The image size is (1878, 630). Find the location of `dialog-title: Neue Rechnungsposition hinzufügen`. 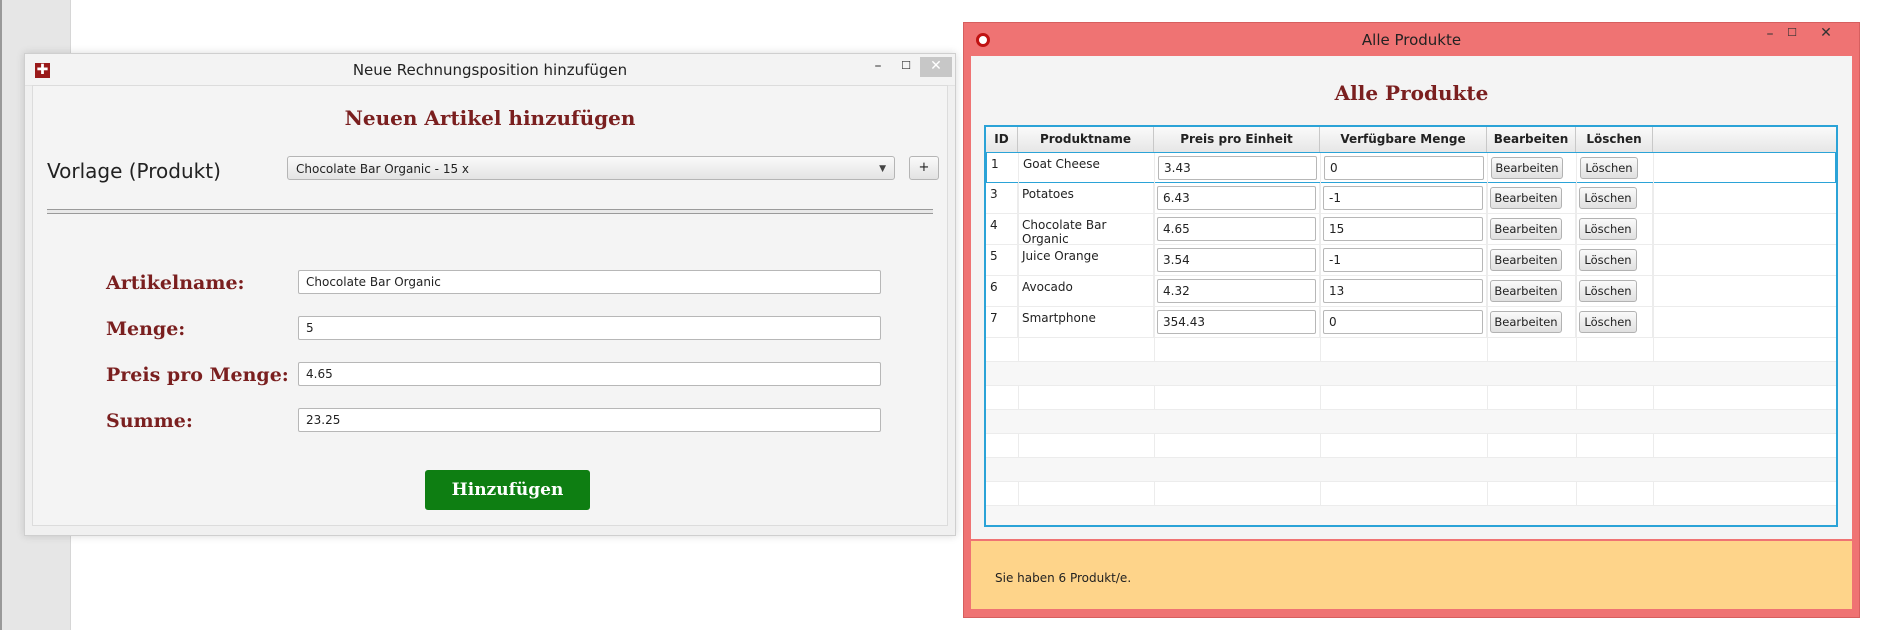

dialog-title: Neue Rechnungsposition hinzufügen is located at coordinates (490, 70).